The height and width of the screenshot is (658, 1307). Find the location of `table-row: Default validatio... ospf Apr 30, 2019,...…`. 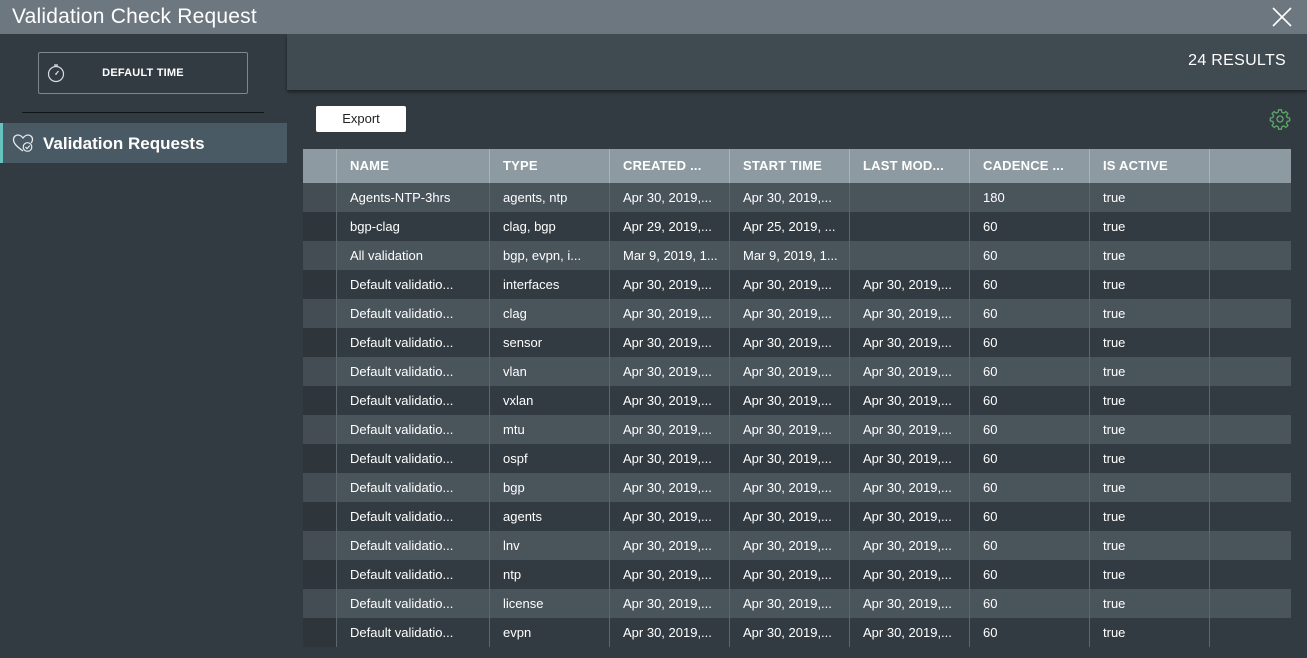

table-row: Default validatio... ospf Apr 30, 2019,...… is located at coordinates (797, 458).